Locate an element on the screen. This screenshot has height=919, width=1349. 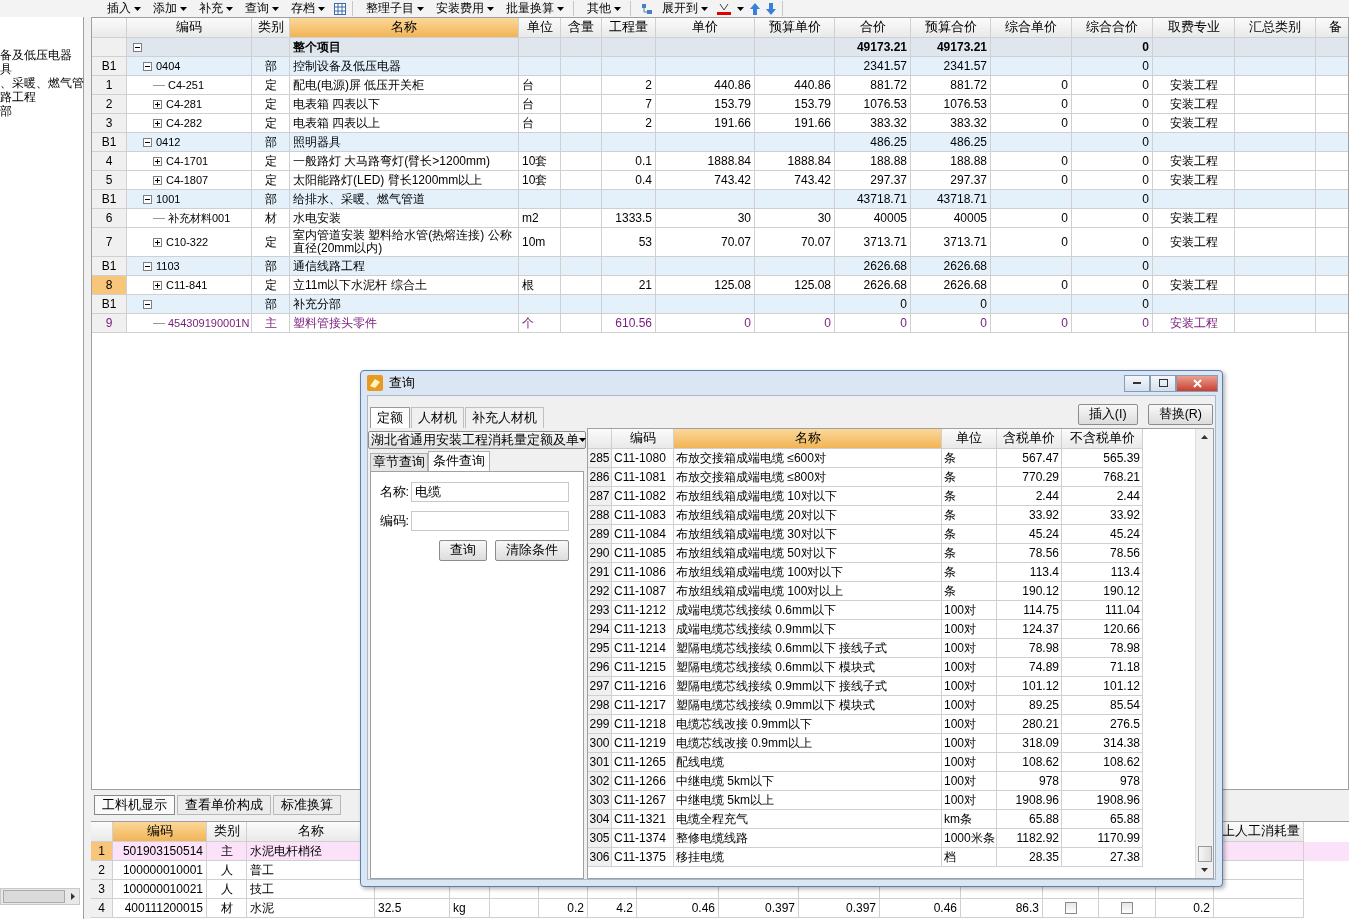
input-field is located at coordinates (490, 521).